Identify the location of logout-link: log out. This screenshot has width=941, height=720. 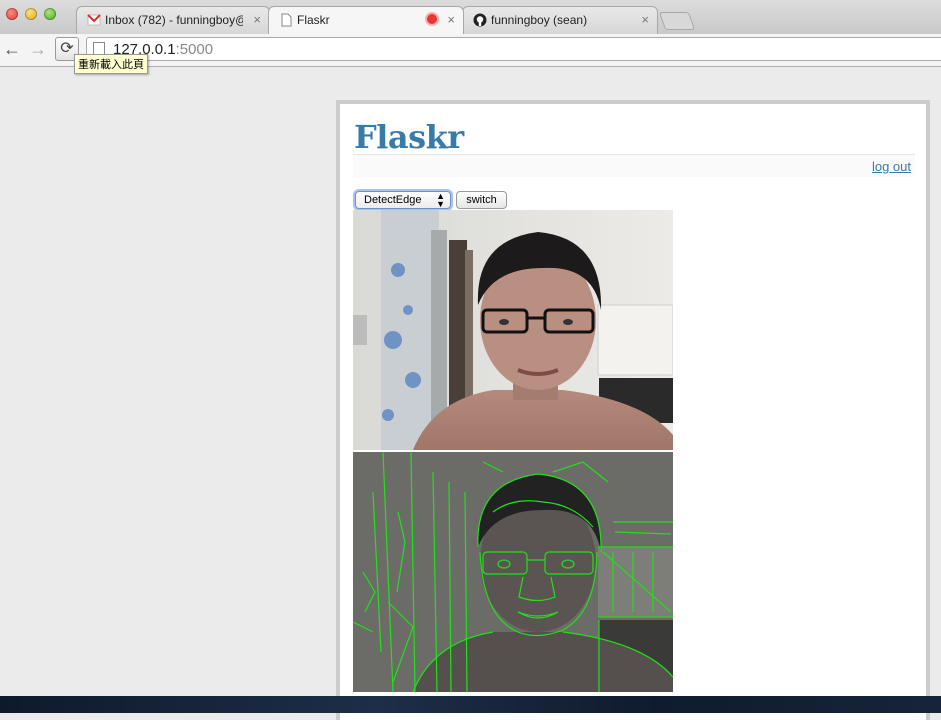
(891, 166).